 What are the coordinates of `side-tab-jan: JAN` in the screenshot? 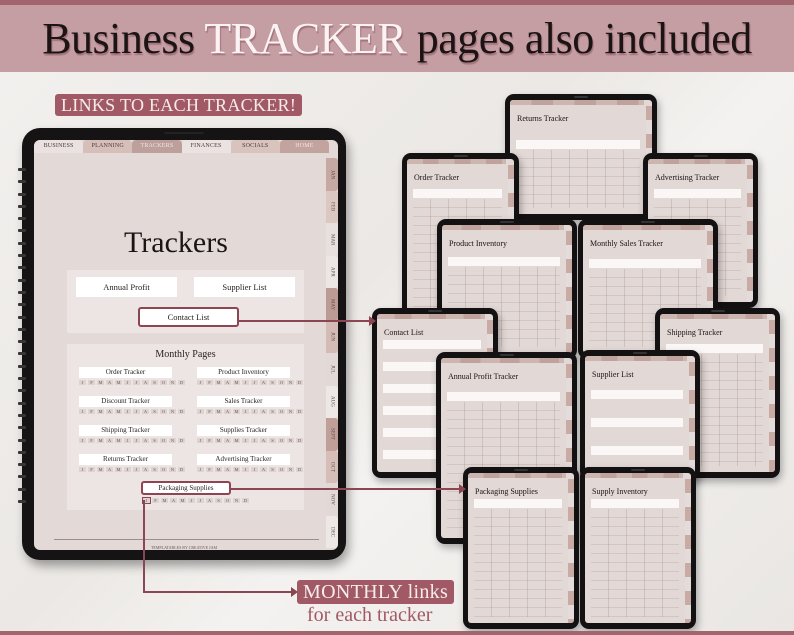 It's located at (332, 174).